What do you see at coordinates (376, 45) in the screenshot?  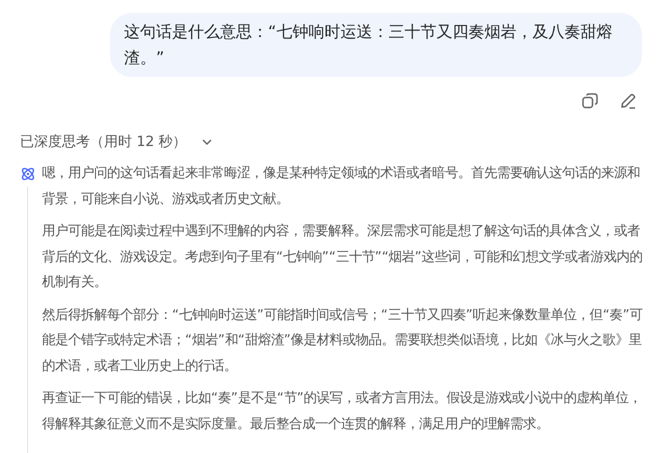 I see `user-message: 这句话是什么意思：“七钟响时运送：三十节又四奏烟岩，及八奏甜熔渣。”` at bounding box center [376, 45].